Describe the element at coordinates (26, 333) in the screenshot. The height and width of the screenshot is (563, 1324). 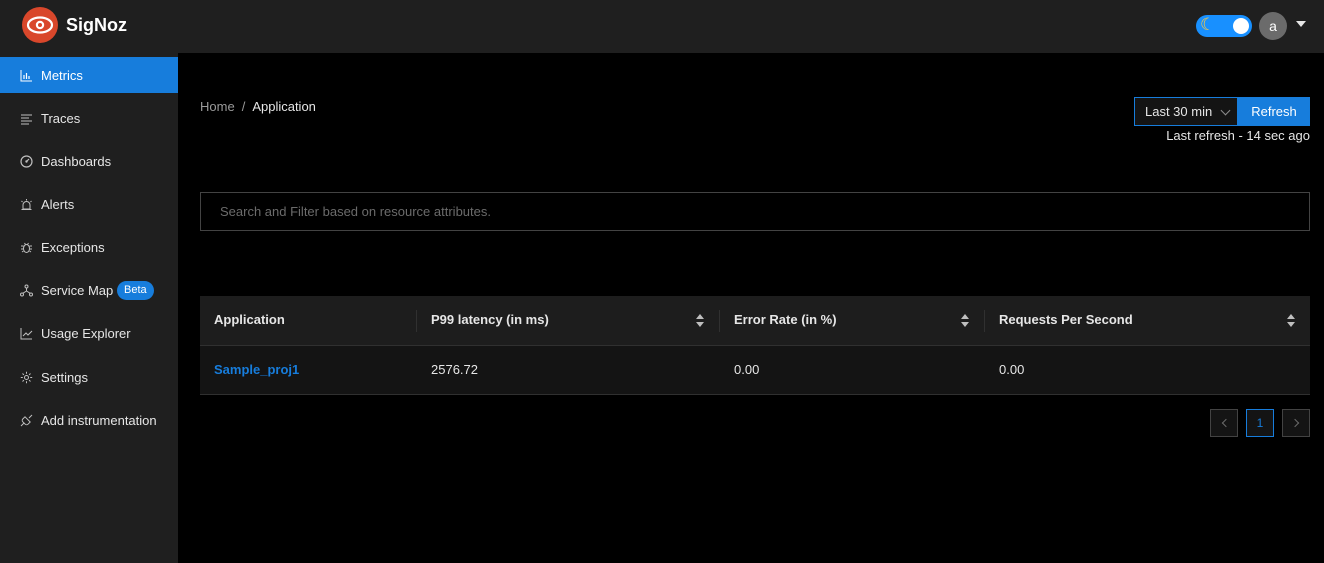
I see `line-chart-icon` at that location.